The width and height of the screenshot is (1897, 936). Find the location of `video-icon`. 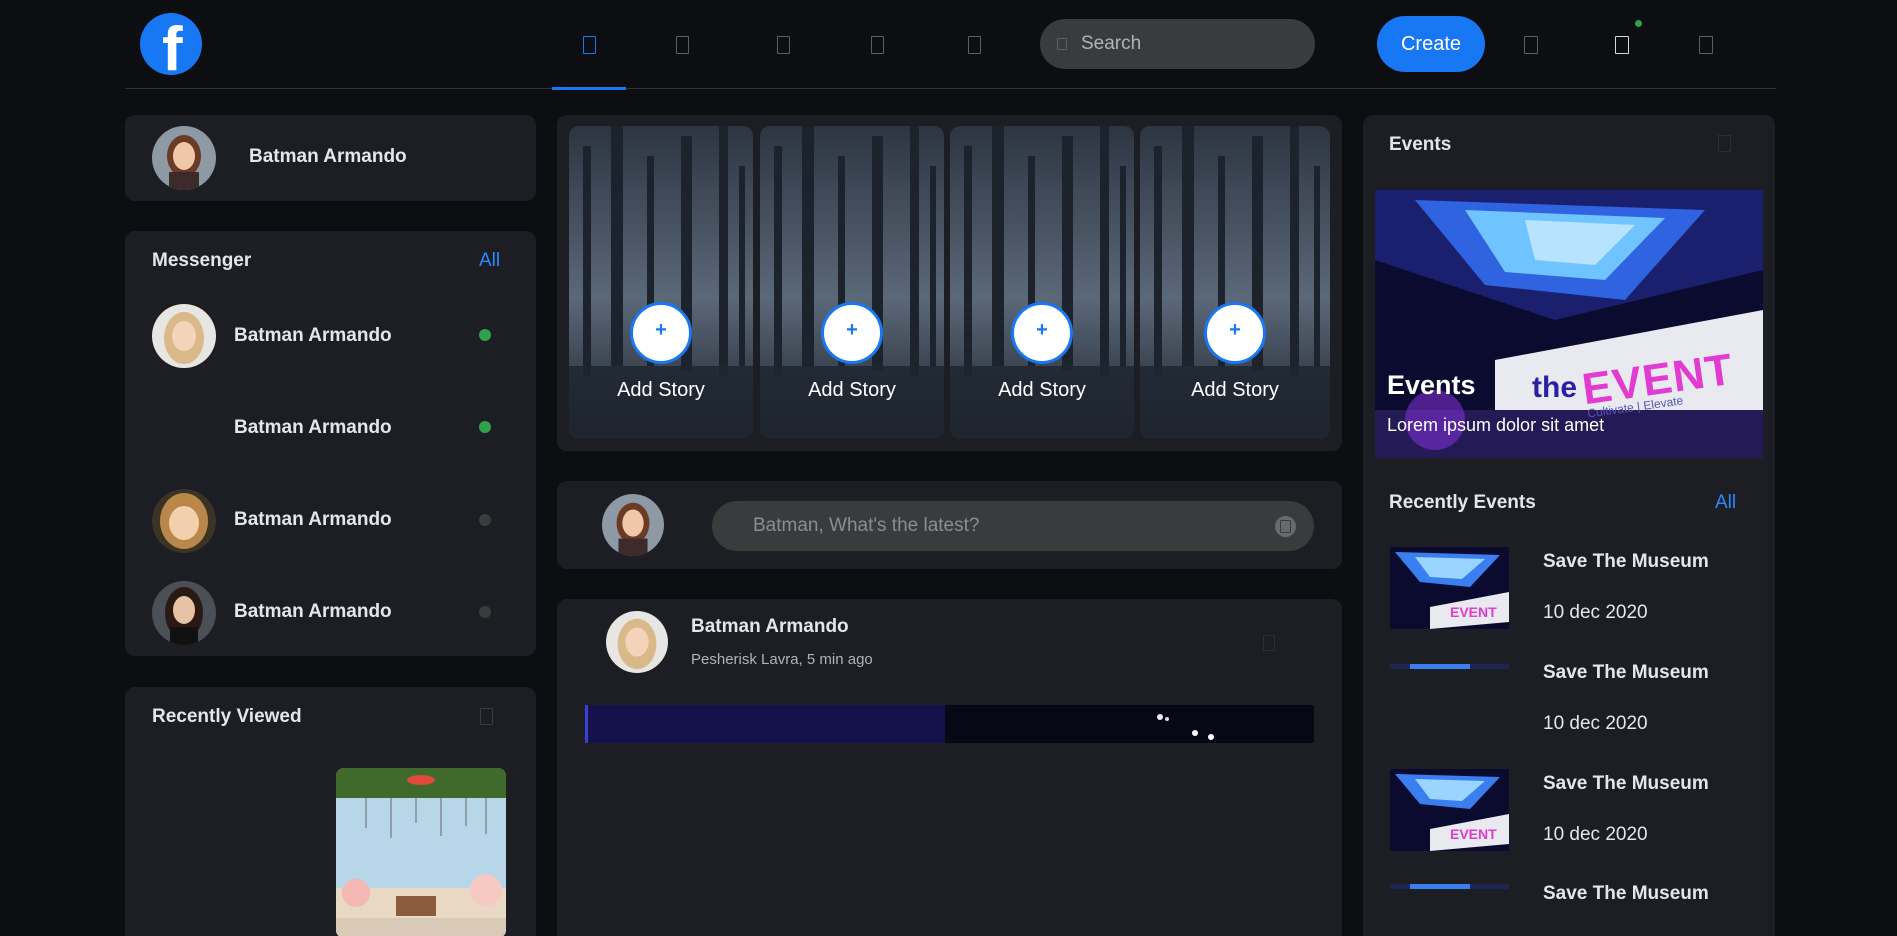

video-icon is located at coordinates (682, 45).